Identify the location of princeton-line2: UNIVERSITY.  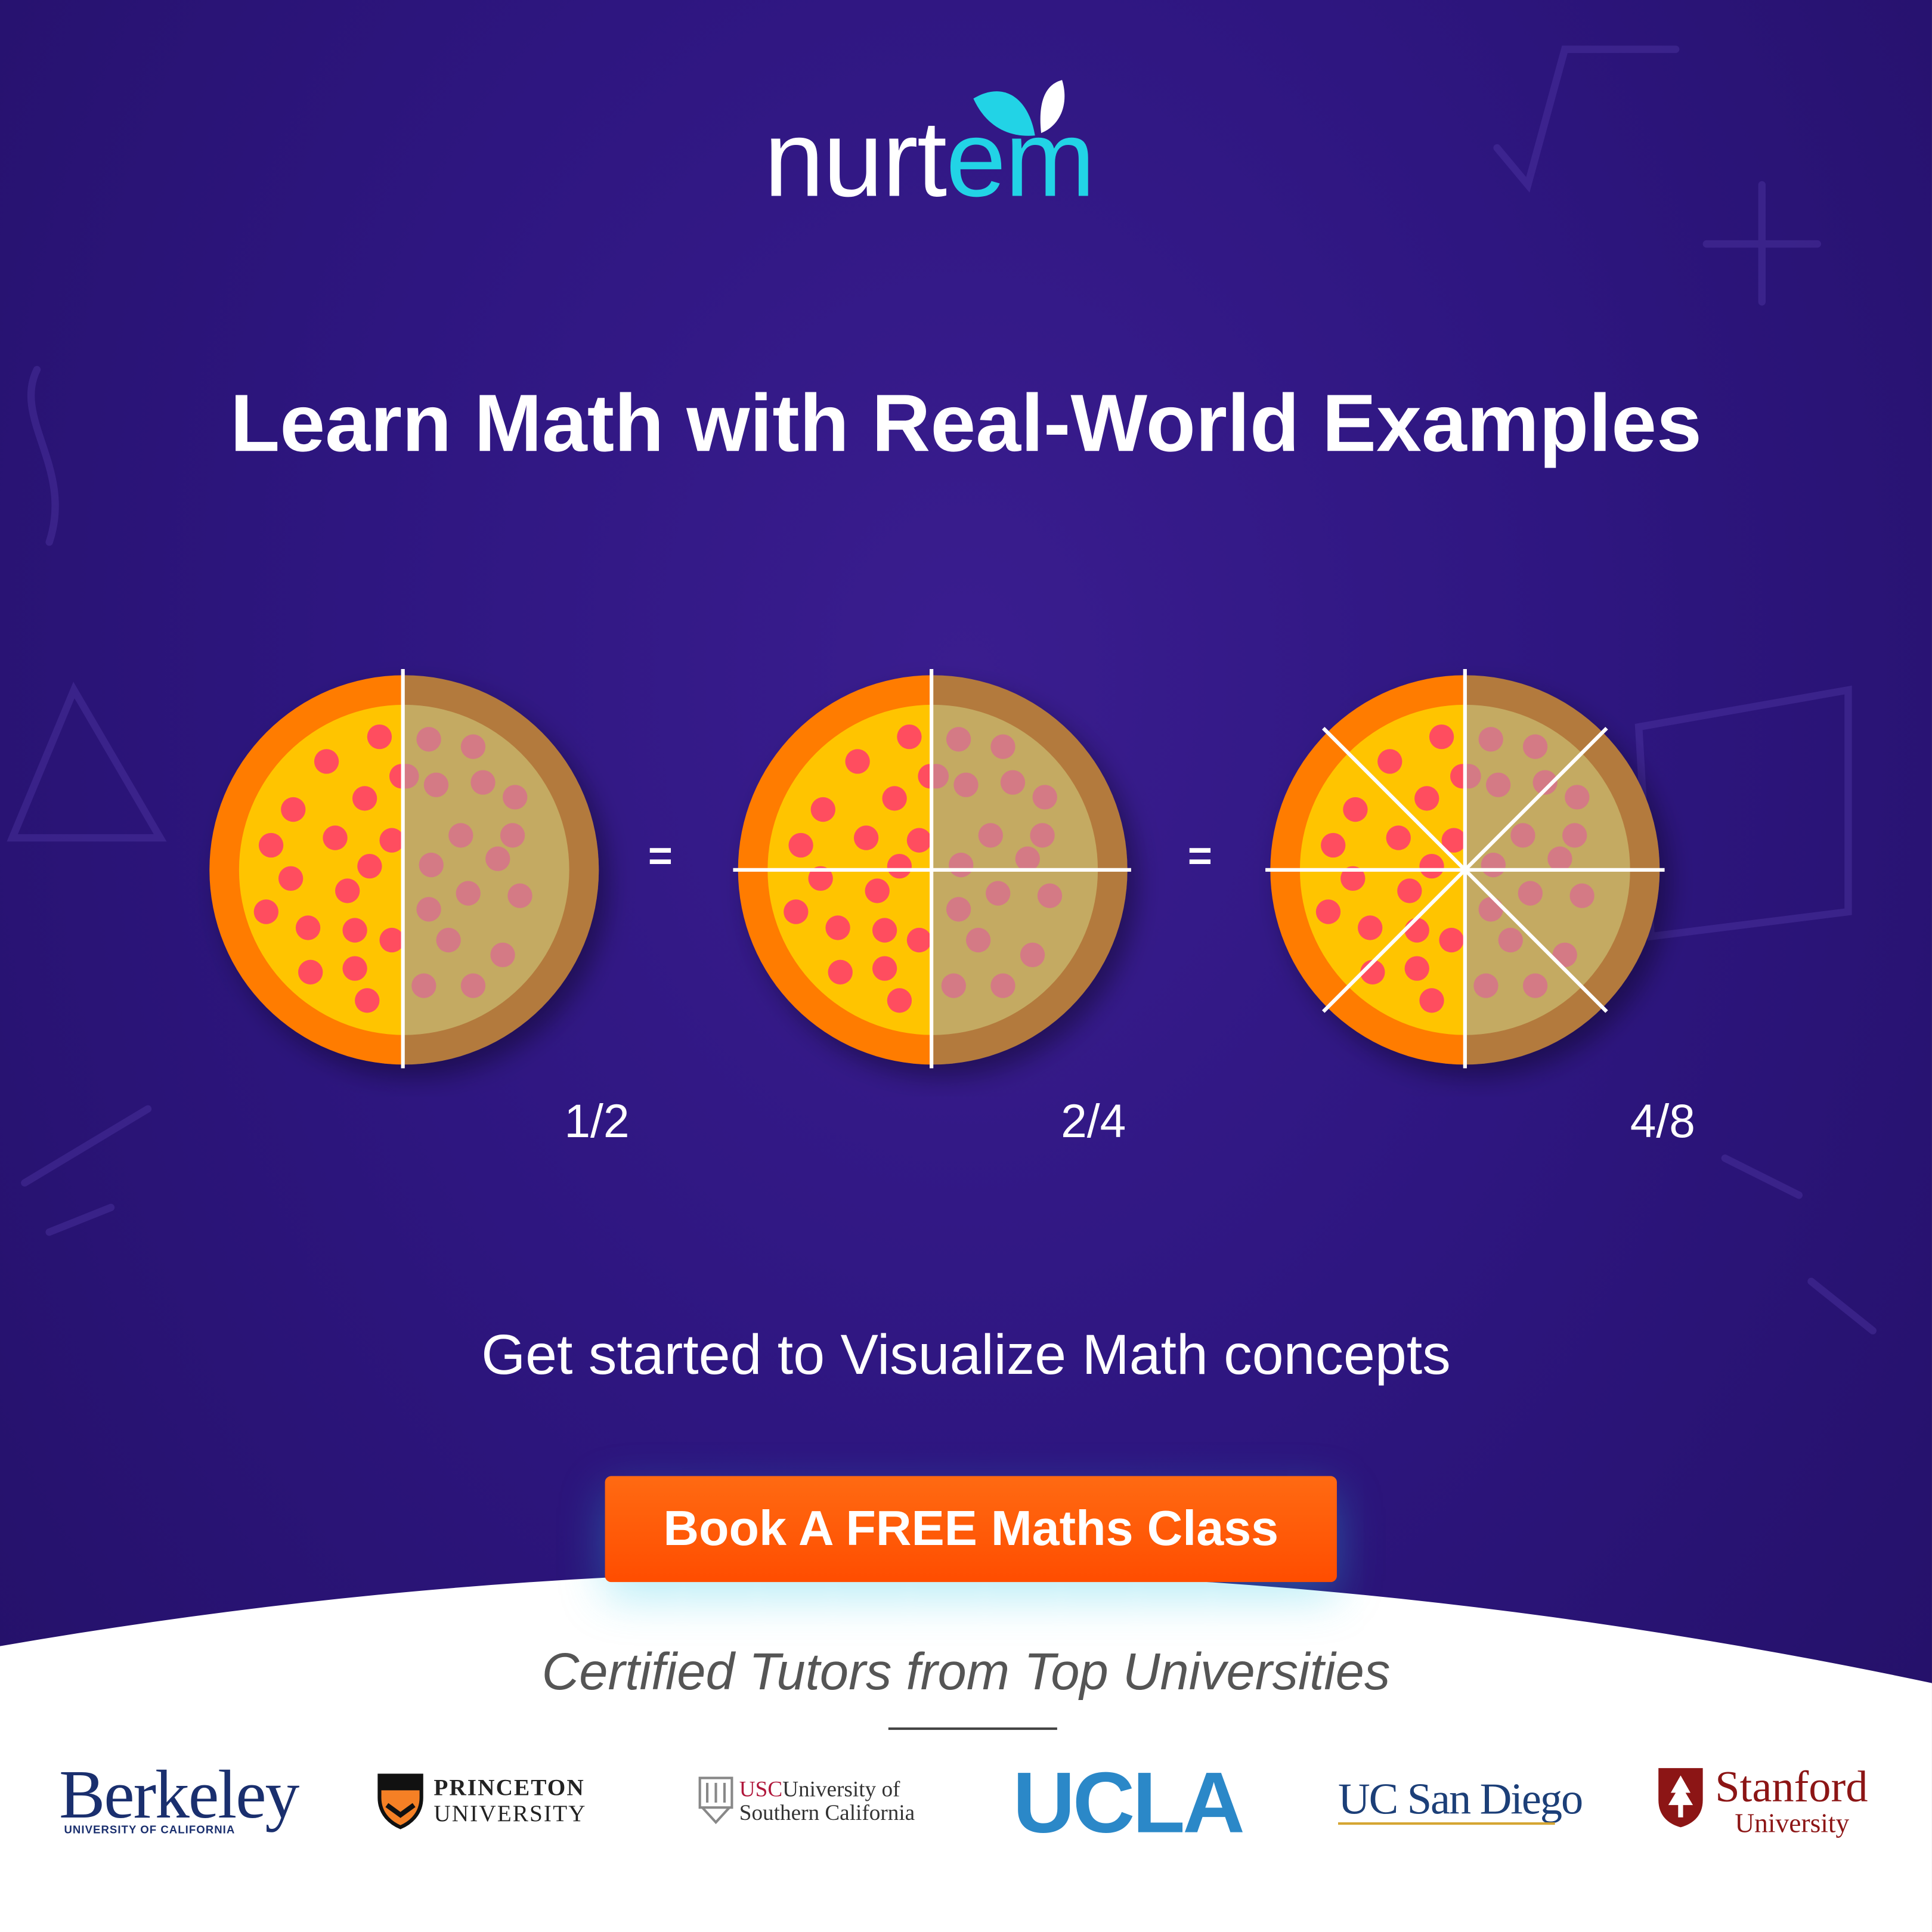
(511, 1815).